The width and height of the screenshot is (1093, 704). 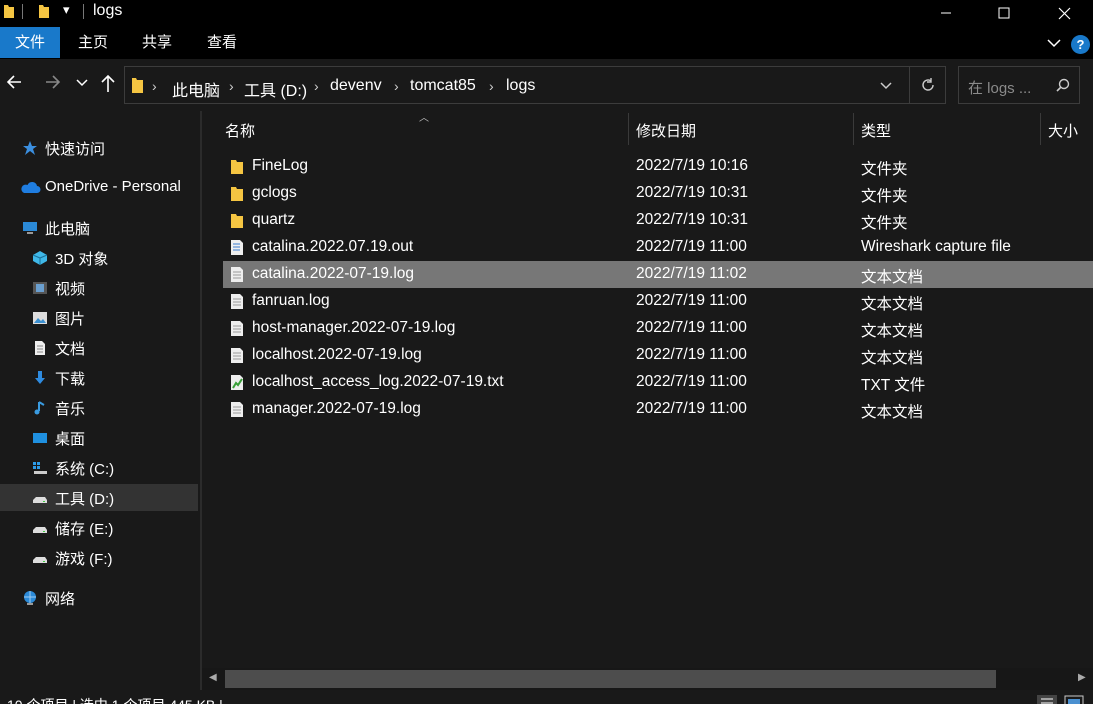 I want to click on sidebar-item-label: 此电脑, so click(x=68, y=229).